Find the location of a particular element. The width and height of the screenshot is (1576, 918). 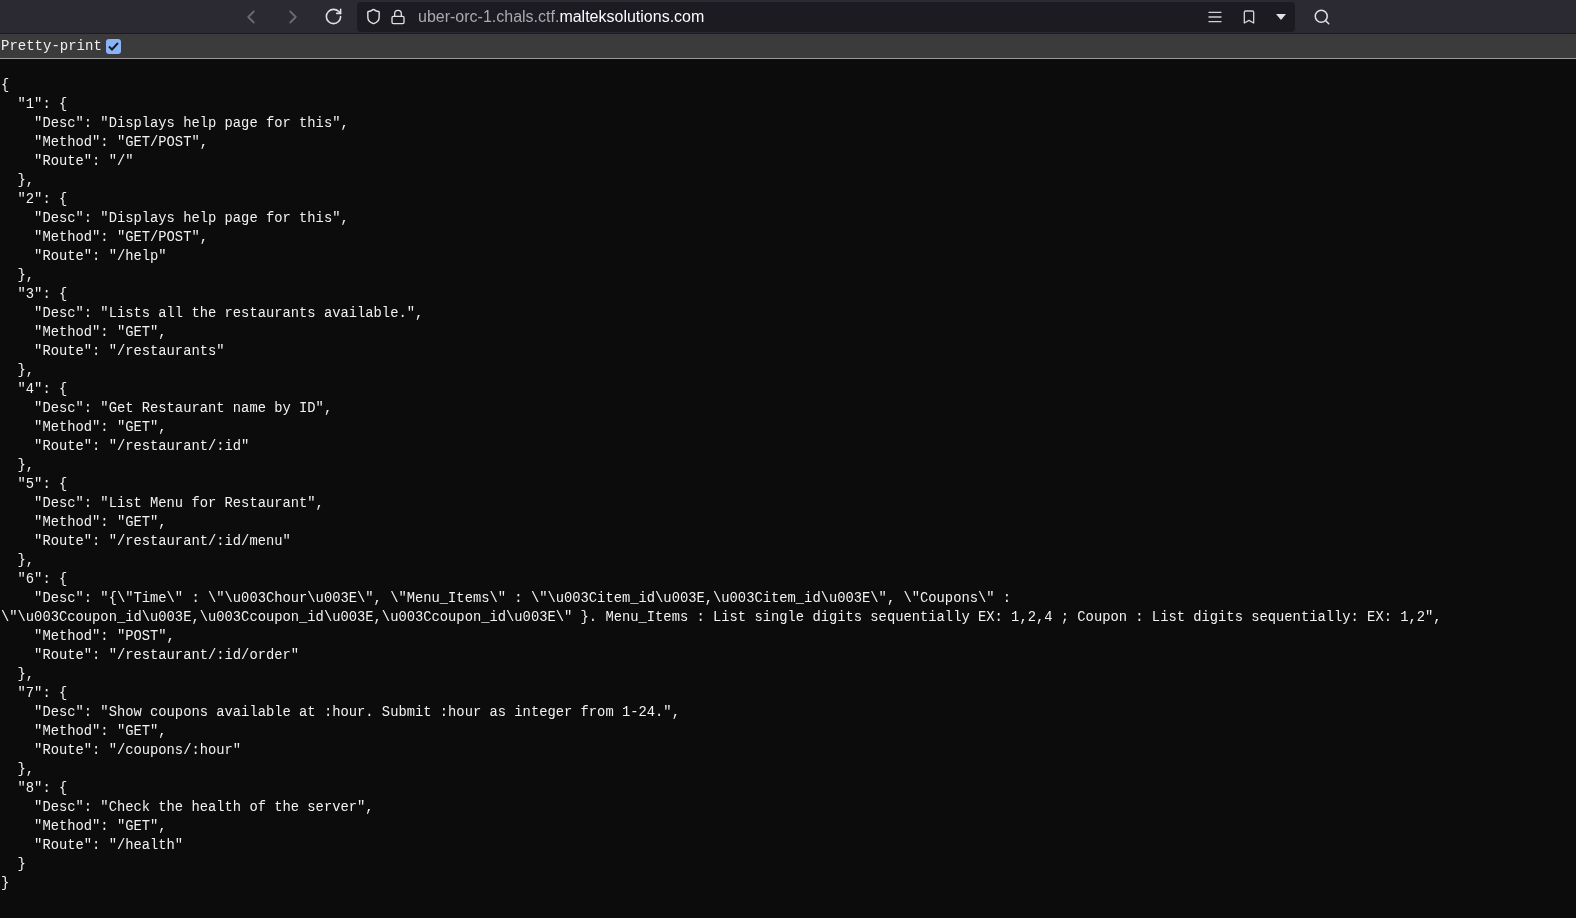

reload-icon is located at coordinates (333, 16).